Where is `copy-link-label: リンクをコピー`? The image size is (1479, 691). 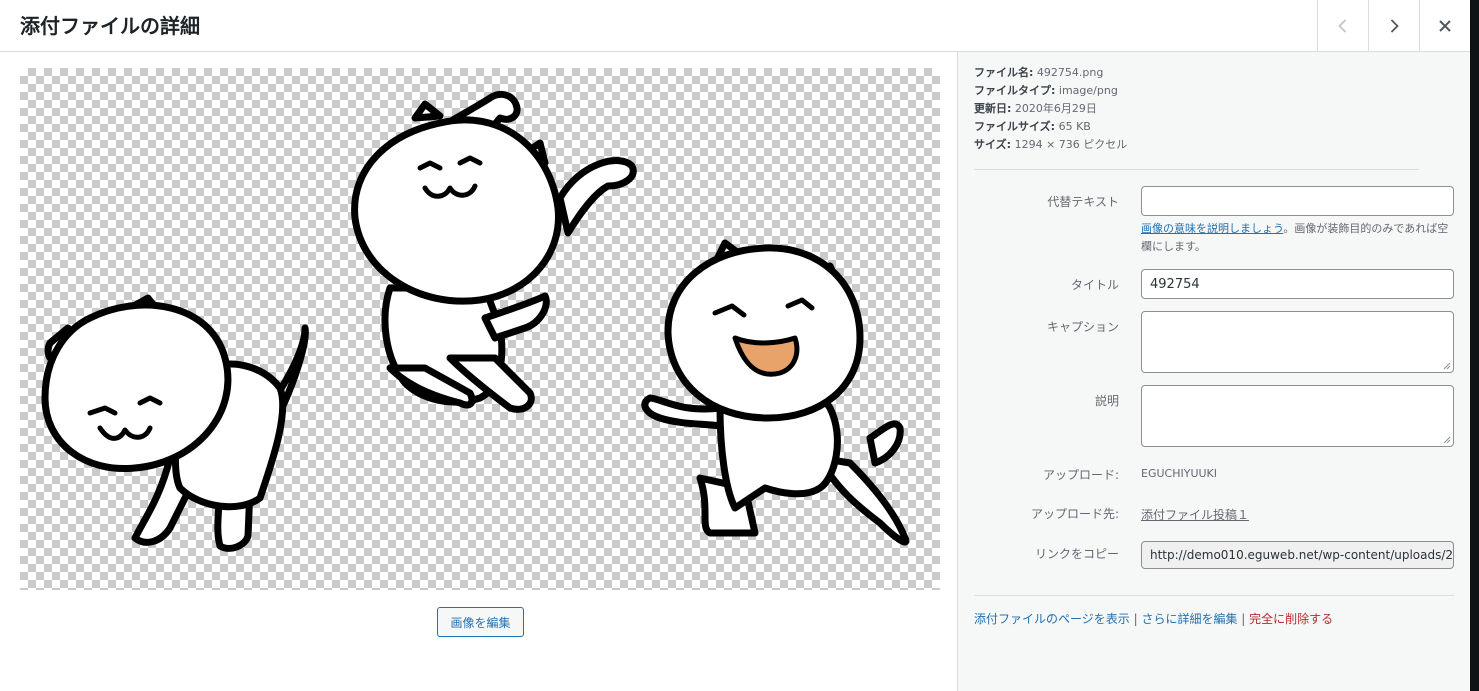
copy-link-label: リンクをコピー is located at coordinates (1076, 554).